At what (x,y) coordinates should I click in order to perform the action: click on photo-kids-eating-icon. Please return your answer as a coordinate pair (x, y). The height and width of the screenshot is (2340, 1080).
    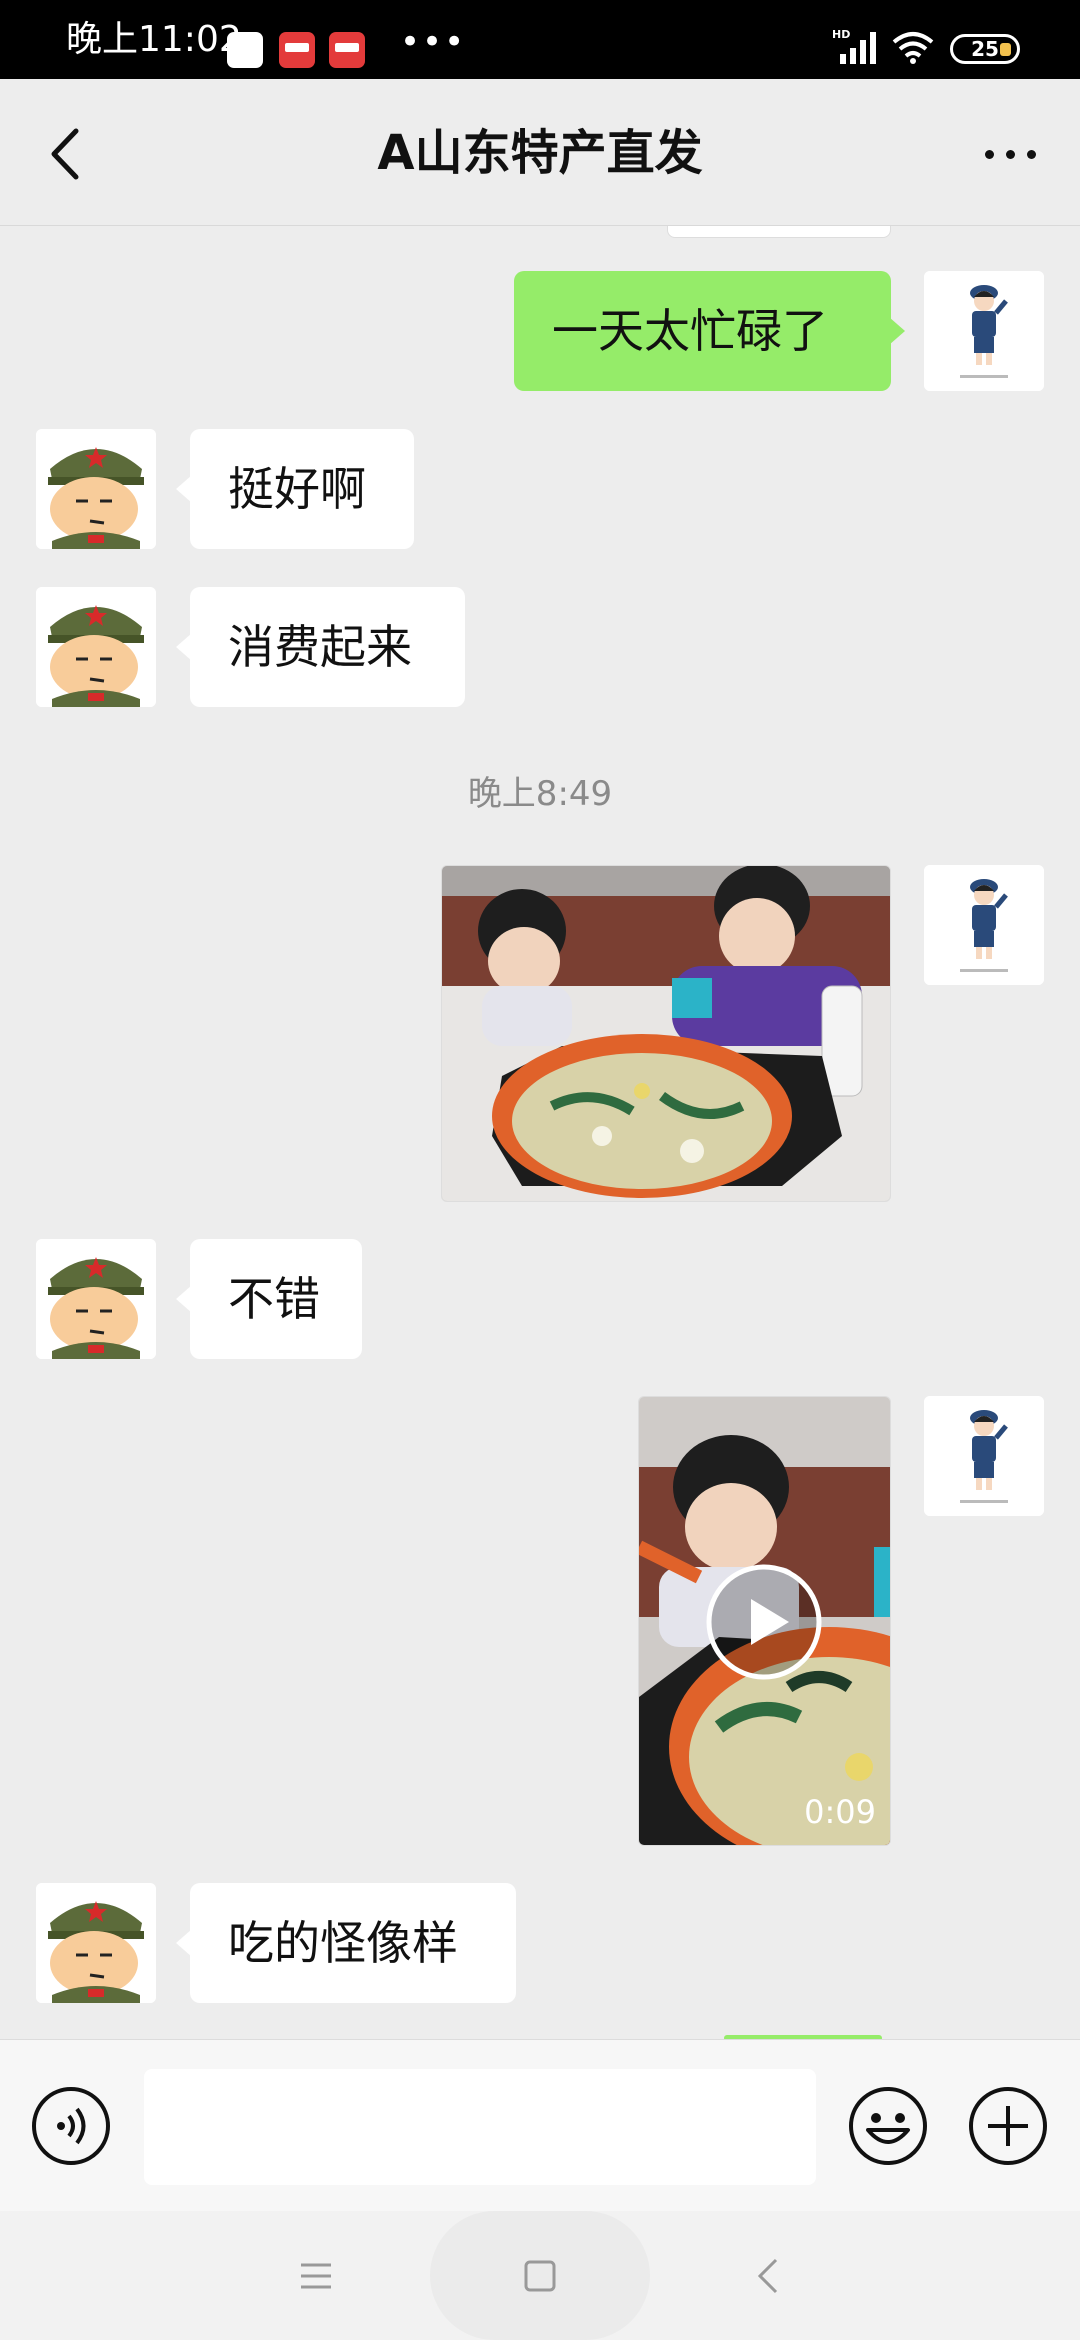
    Looking at the image, I should click on (666, 1033).